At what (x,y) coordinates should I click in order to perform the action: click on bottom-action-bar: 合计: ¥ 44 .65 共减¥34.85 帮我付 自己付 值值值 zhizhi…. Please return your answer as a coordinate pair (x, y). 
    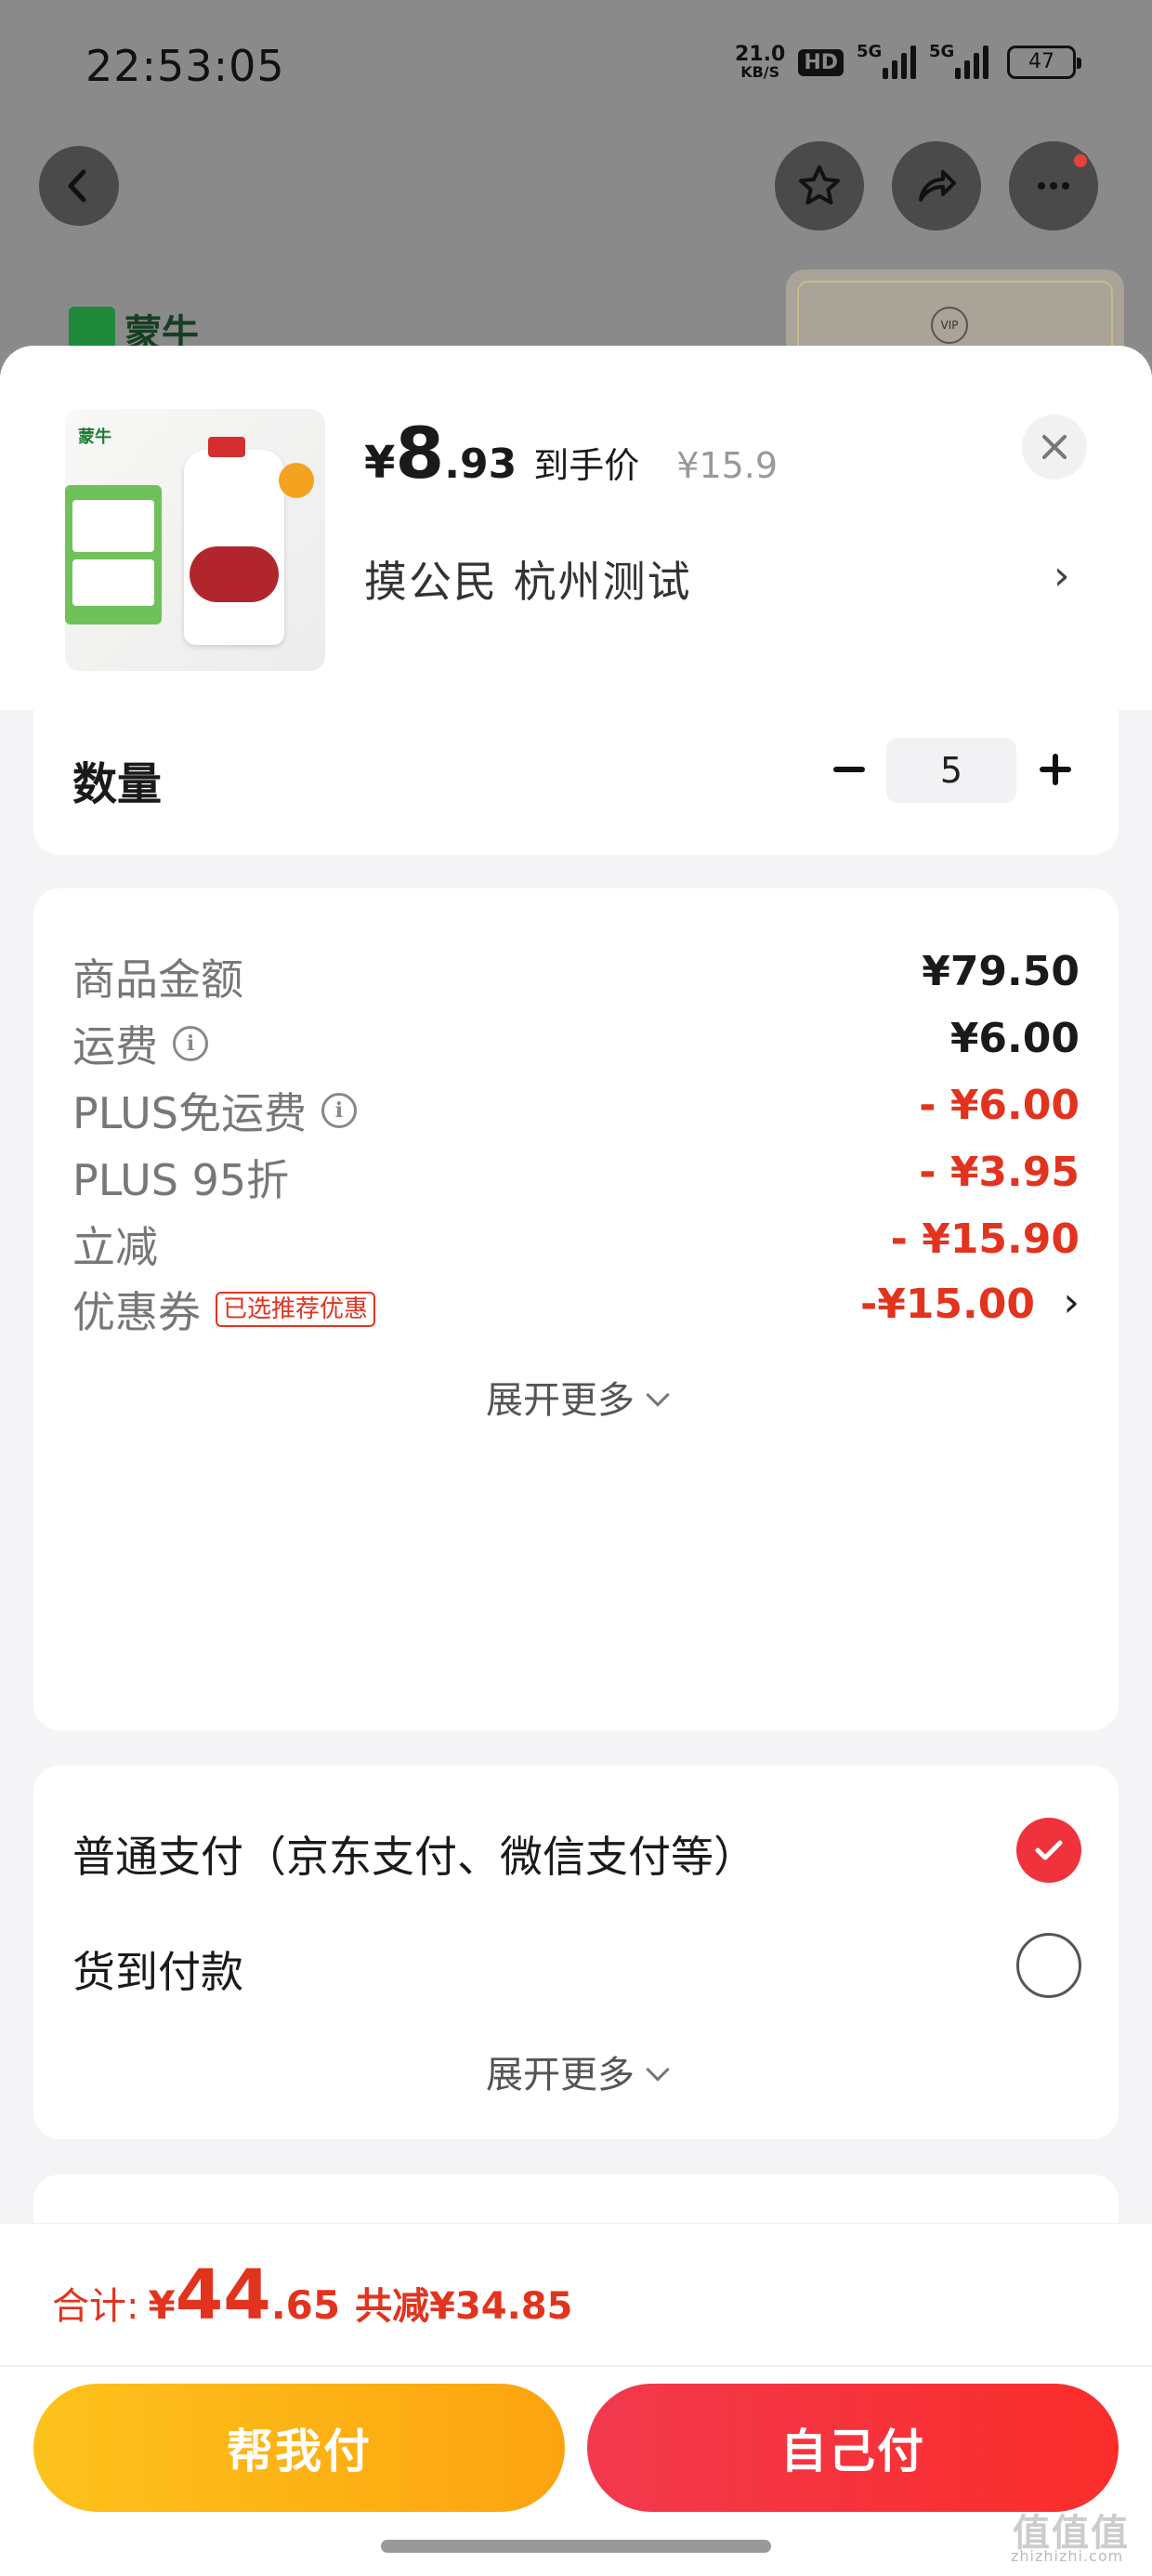
    Looking at the image, I should click on (576, 2399).